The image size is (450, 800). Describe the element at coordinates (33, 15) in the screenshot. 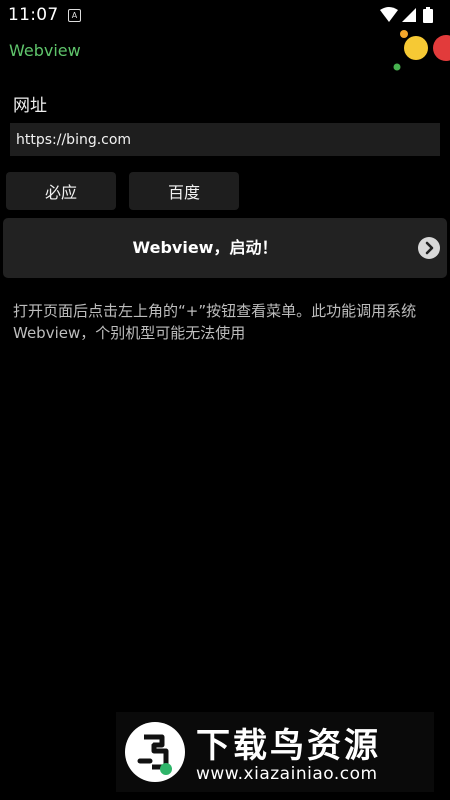

I see `status-time: 11:07` at that location.